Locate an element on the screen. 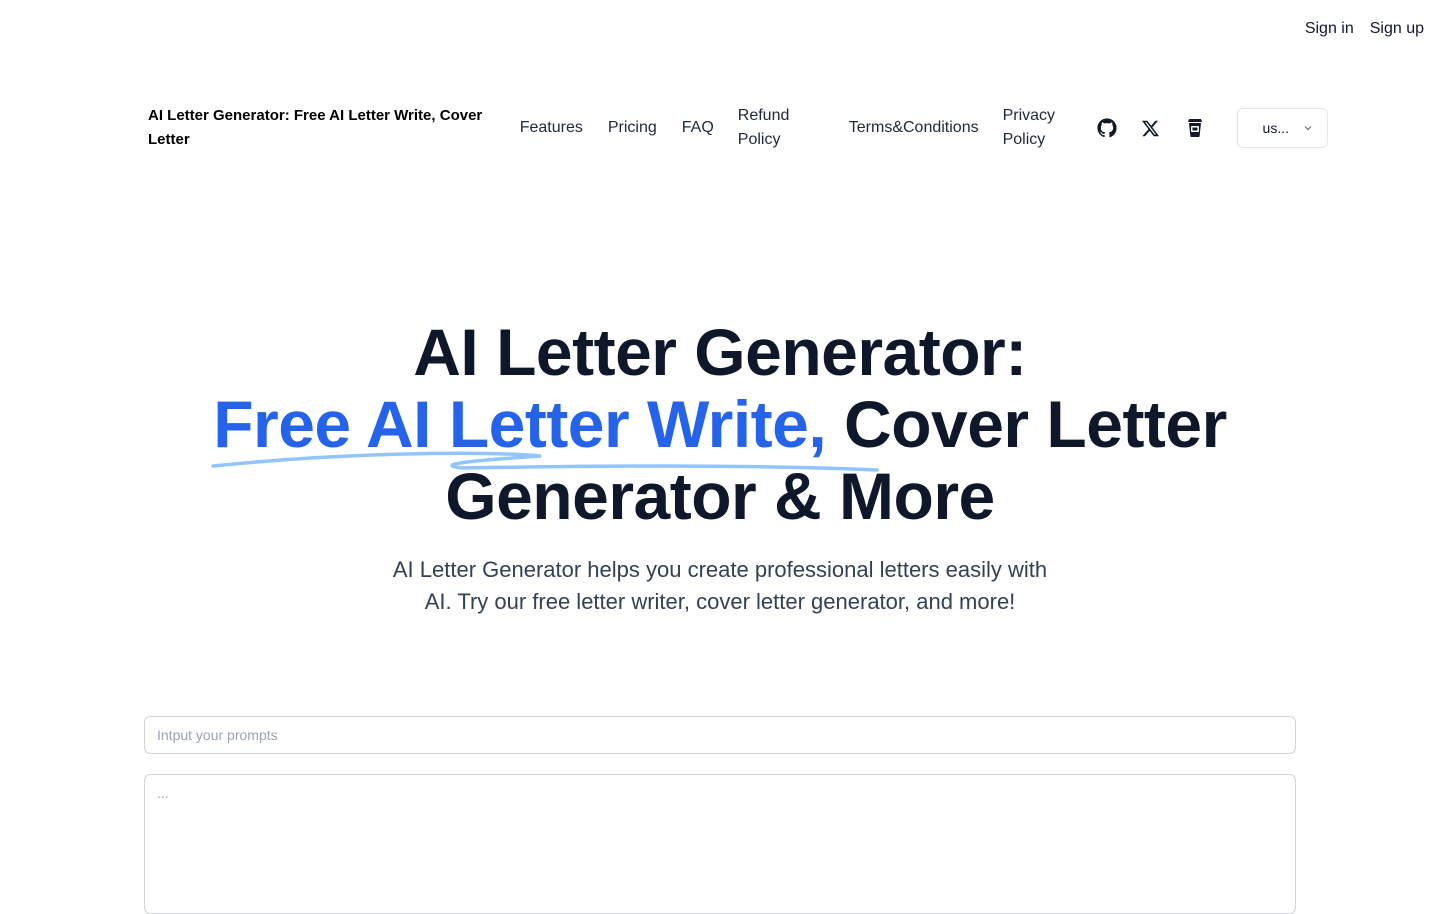 This screenshot has width=1440, height=914. x-icon is located at coordinates (1151, 128).